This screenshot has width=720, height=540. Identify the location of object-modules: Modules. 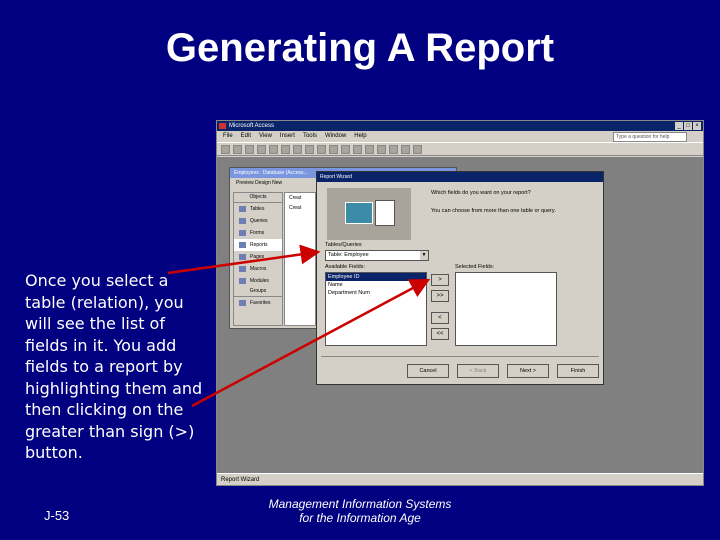
(258, 281).